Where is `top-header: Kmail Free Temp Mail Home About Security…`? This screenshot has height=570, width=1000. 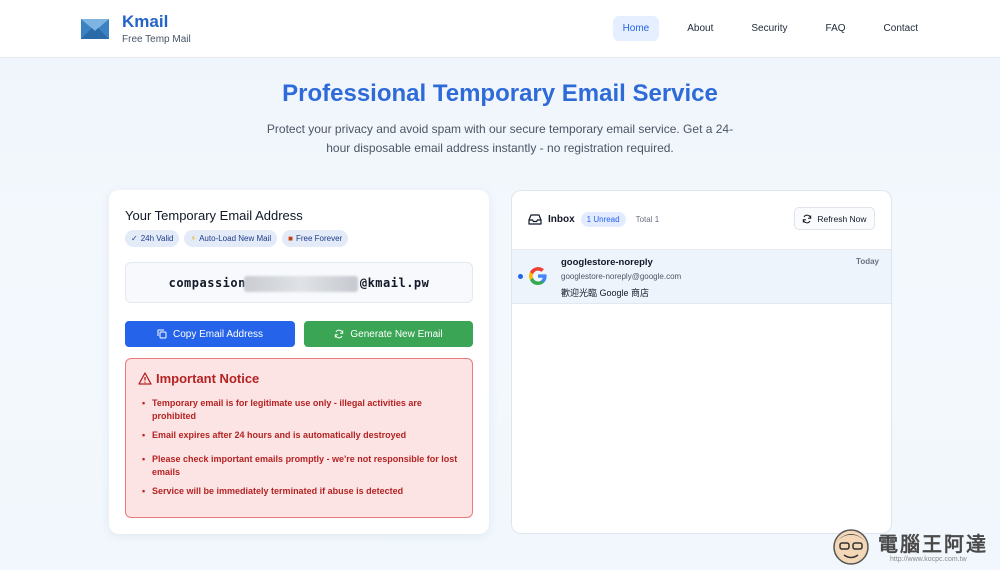
top-header: Kmail Free Temp Mail Home About Security… is located at coordinates (500, 29).